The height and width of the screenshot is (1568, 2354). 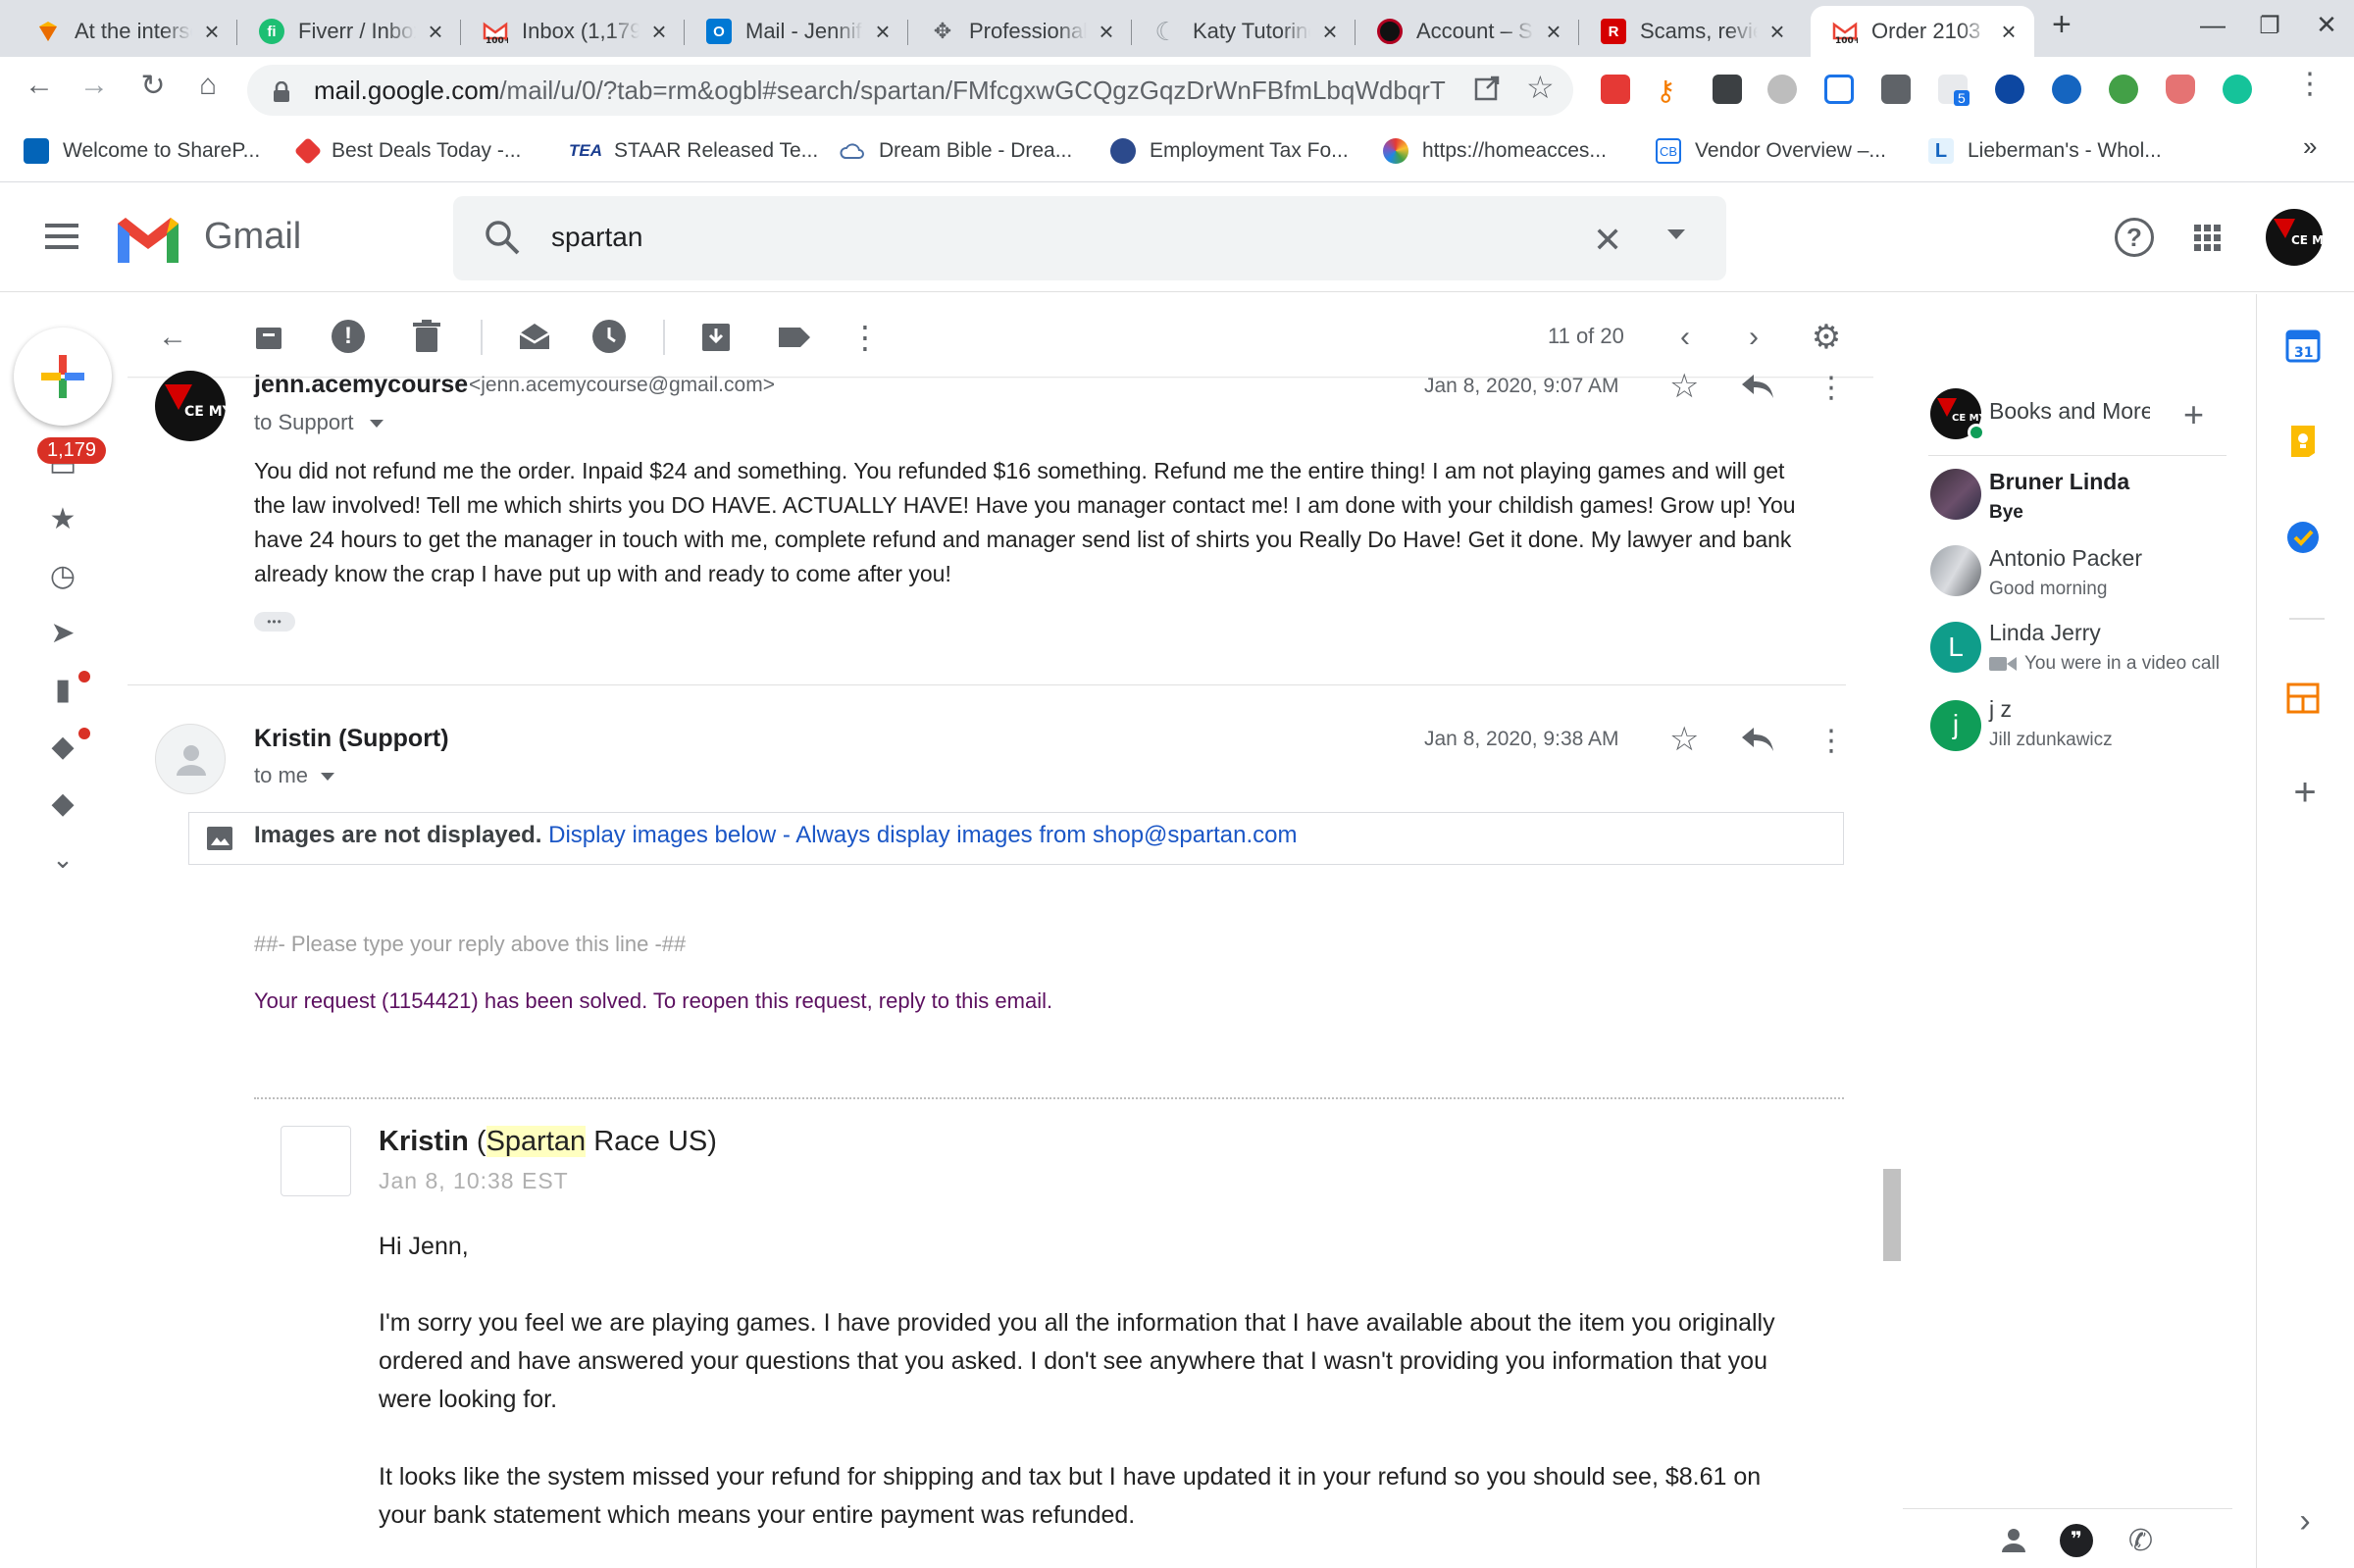 What do you see at coordinates (1467, 31) in the screenshot?
I see `browser-tab-7: Account – S ×` at bounding box center [1467, 31].